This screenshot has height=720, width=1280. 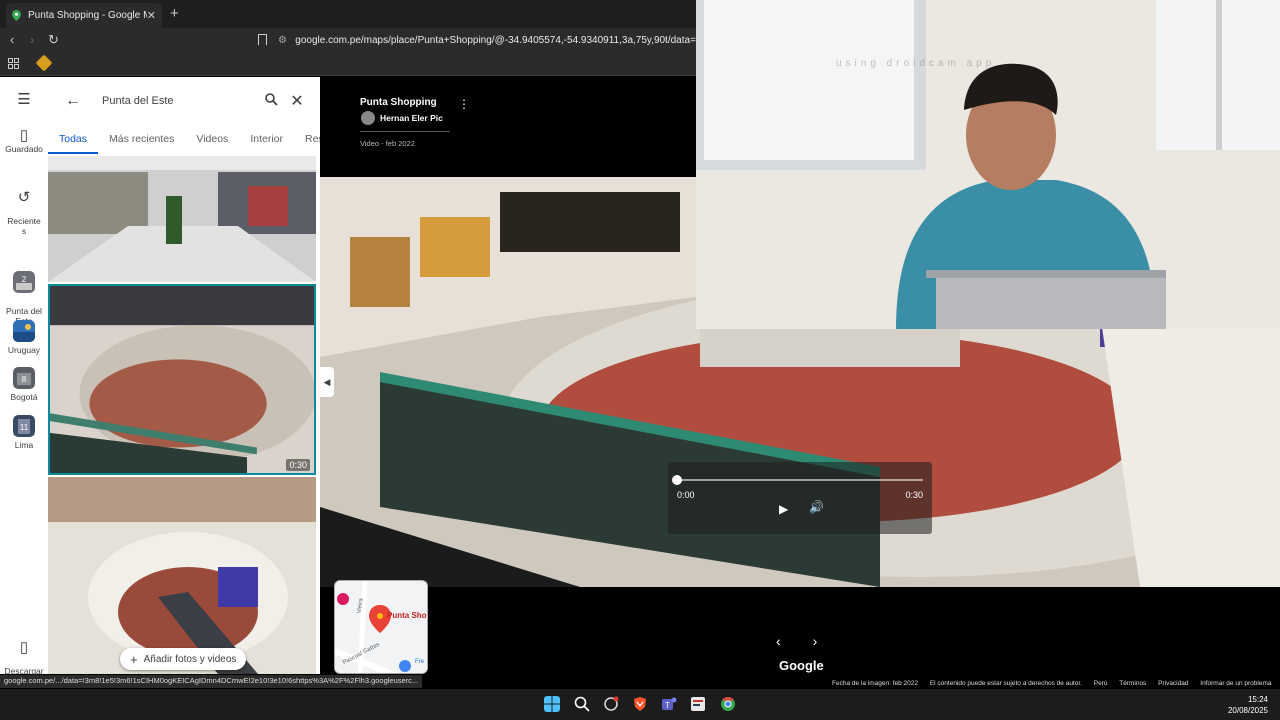 I want to click on windows-start-icon, so click(x=552, y=704).